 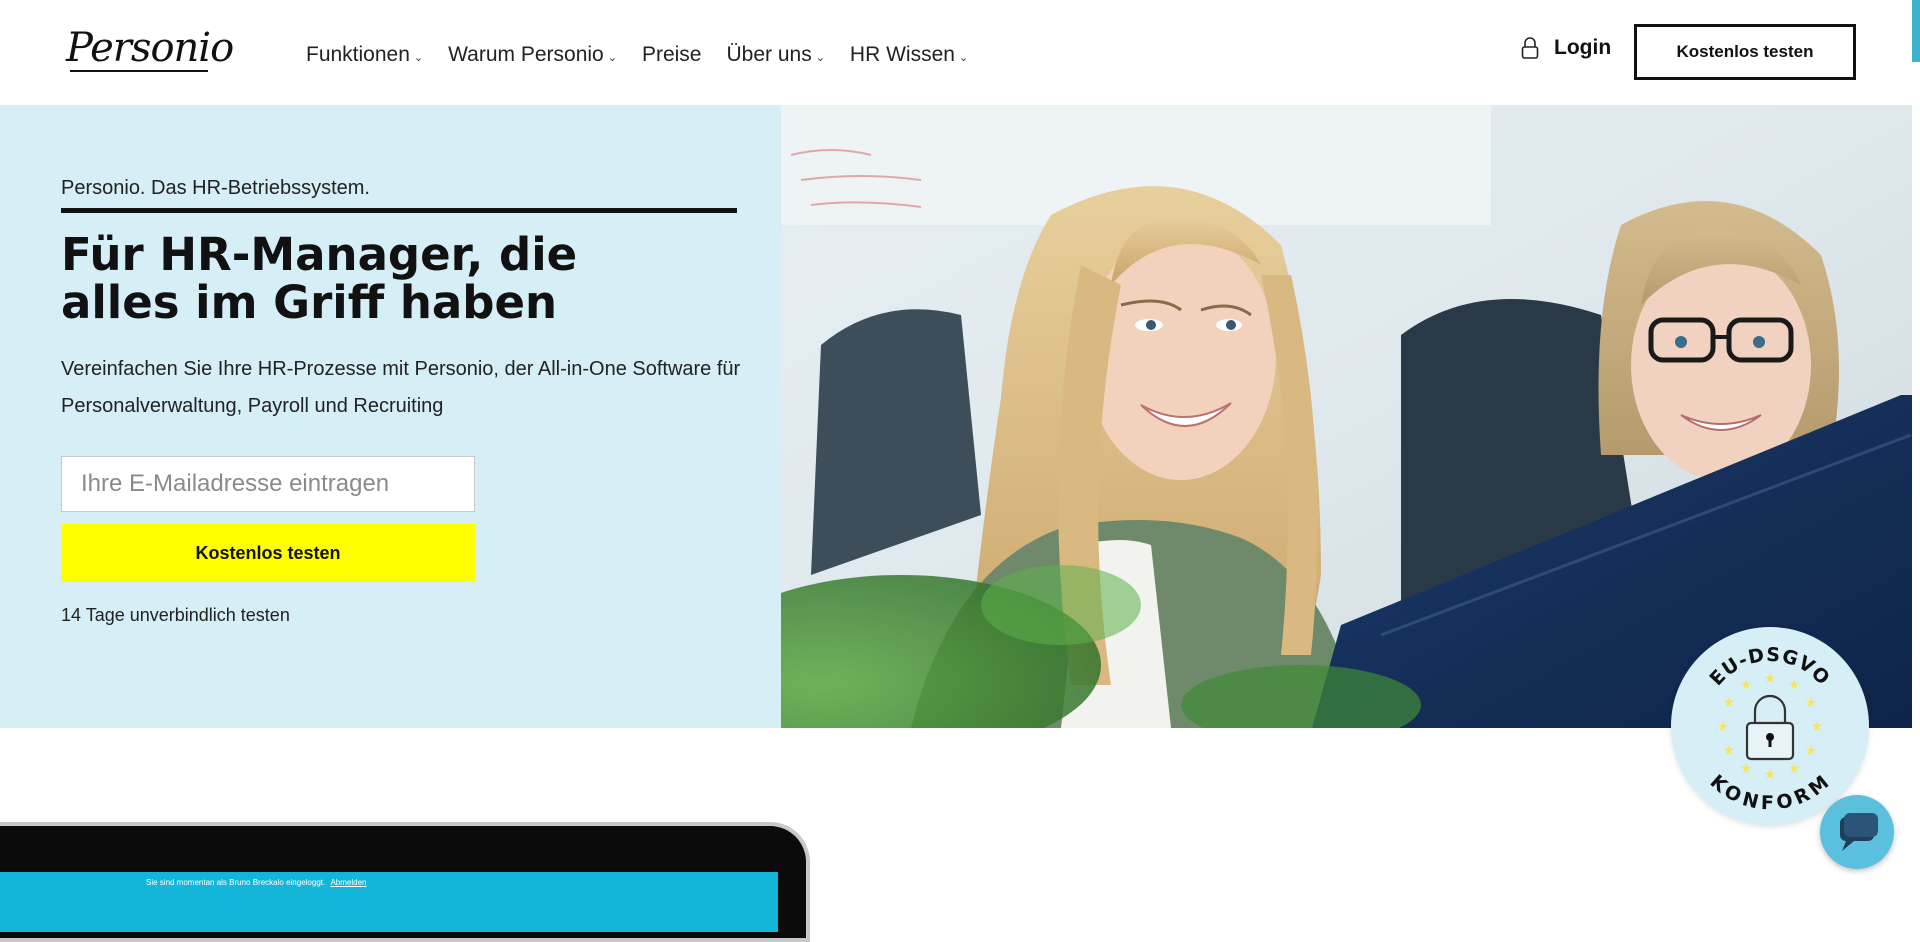 I want to click on scroll-indicator, so click(x=1916, y=31).